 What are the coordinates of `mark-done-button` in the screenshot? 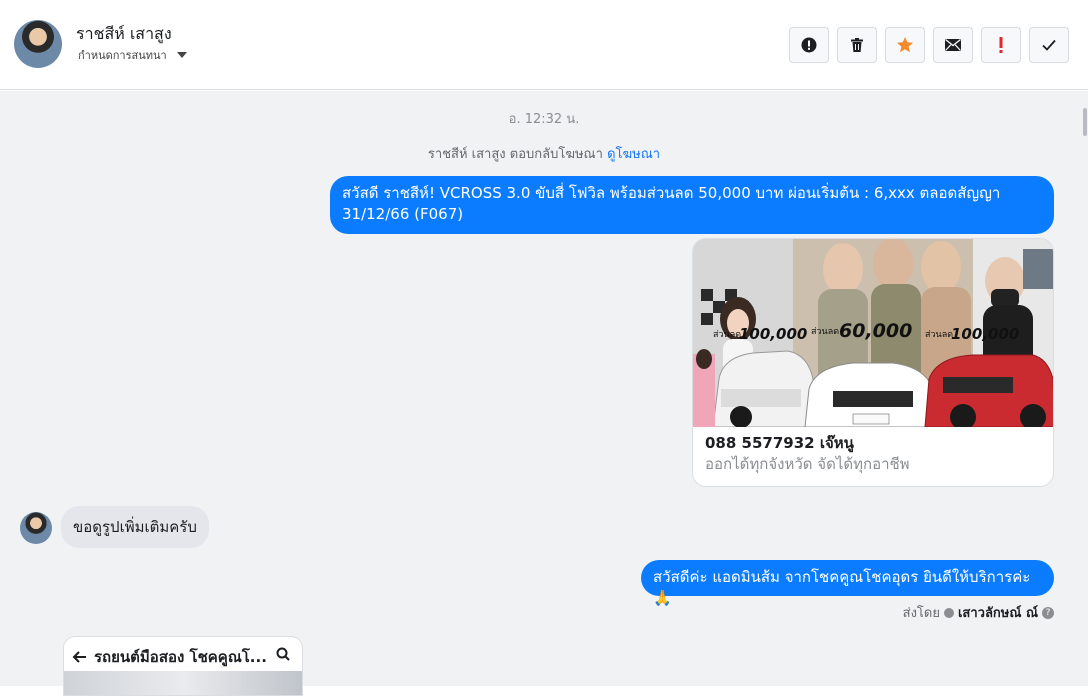 It's located at (1049, 45).